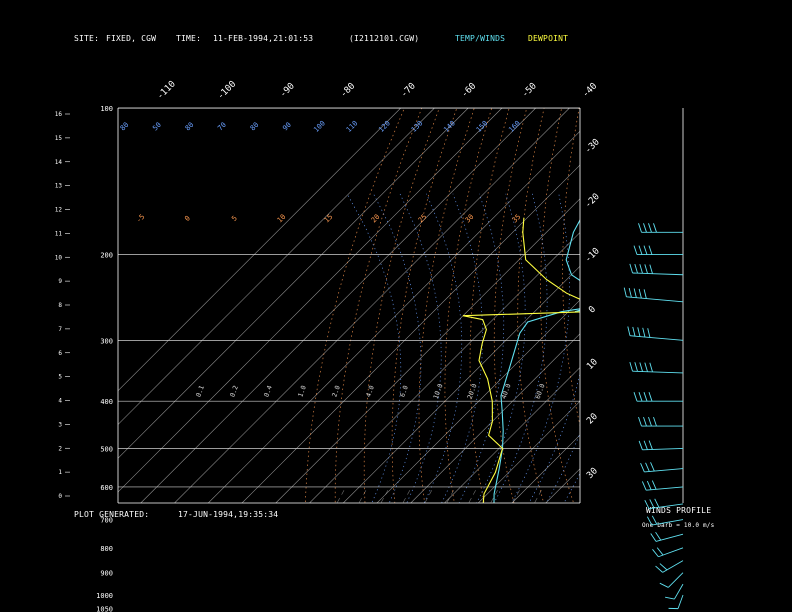  Describe the element at coordinates (592, 419) in the screenshot. I see `isotherm-right-label: 20` at that location.